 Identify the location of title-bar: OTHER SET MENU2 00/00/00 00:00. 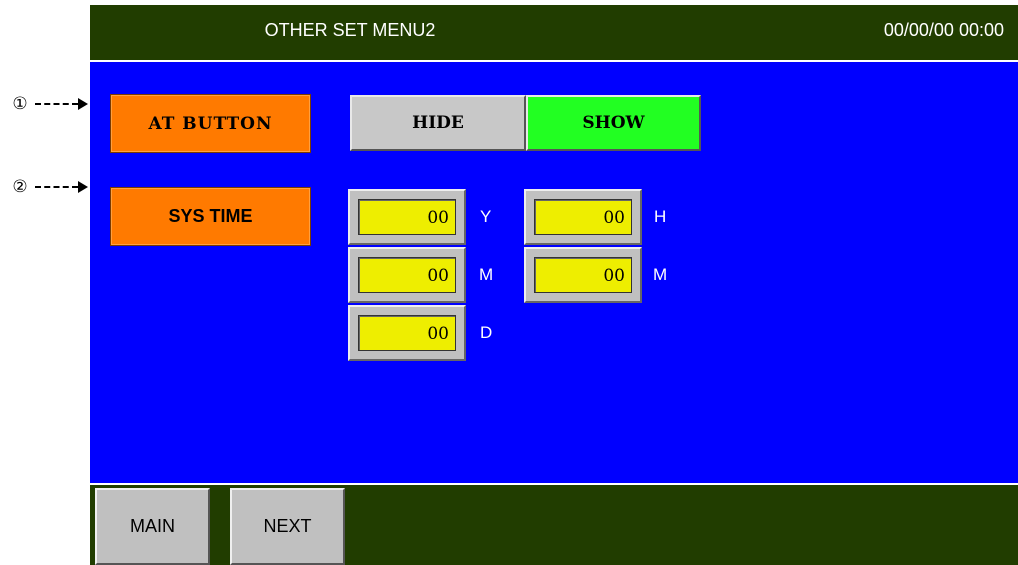
(554, 32).